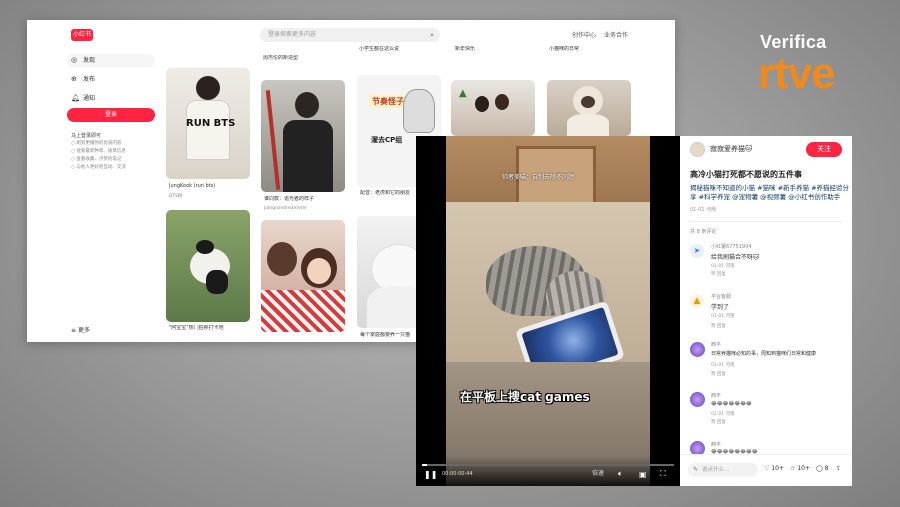 The image size is (900, 507). What do you see at coordinates (548, 465) in the screenshot?
I see `progress-bar` at bounding box center [548, 465].